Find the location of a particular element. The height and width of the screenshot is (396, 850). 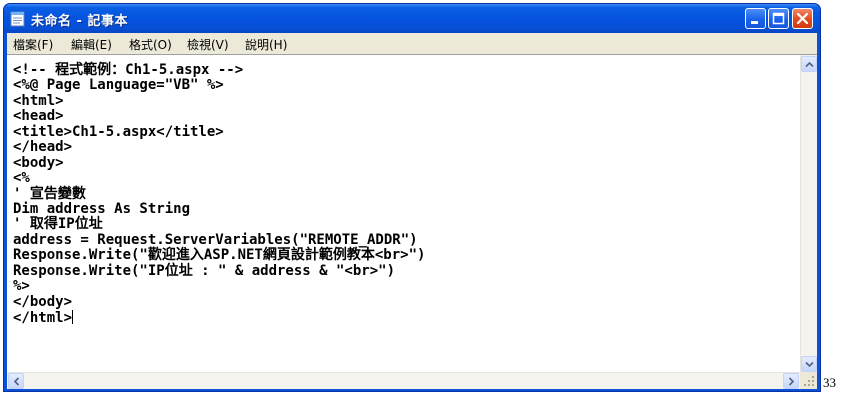

code-line: ' 宣告變數 is located at coordinates (49, 193).